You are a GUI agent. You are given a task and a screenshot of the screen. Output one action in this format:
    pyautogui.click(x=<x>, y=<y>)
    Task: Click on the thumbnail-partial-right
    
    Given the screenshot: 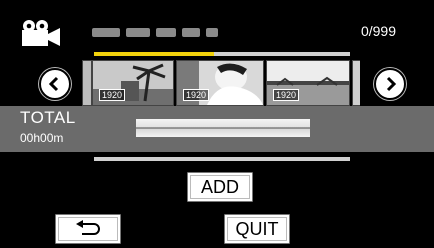 What is the action you would take?
    pyautogui.click(x=356, y=83)
    